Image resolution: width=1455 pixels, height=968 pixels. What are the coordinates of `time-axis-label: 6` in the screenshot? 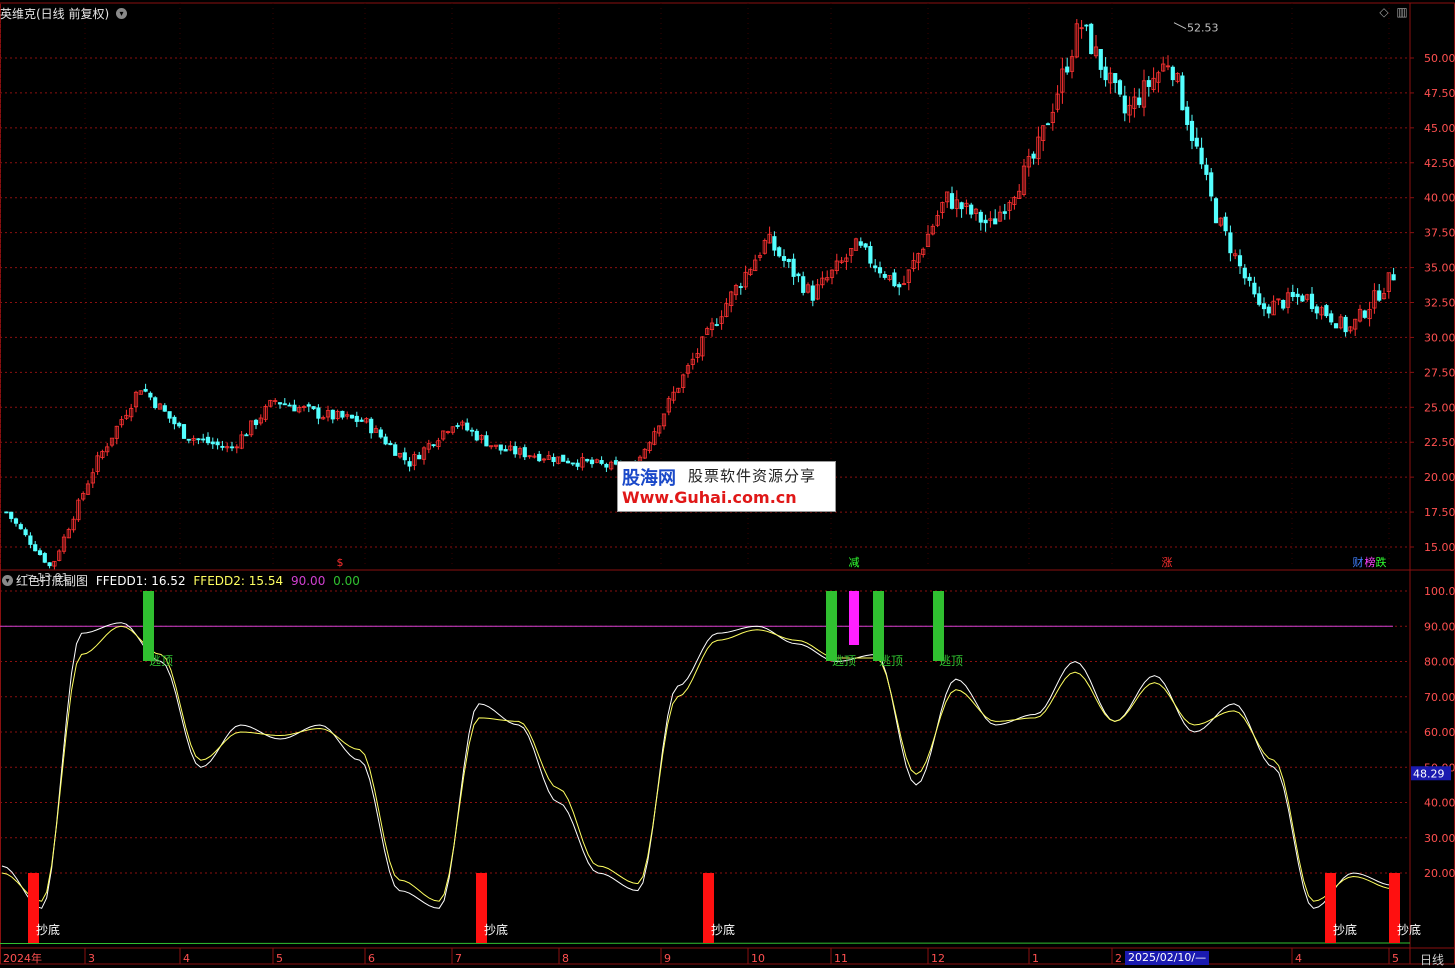 It's located at (371, 958).